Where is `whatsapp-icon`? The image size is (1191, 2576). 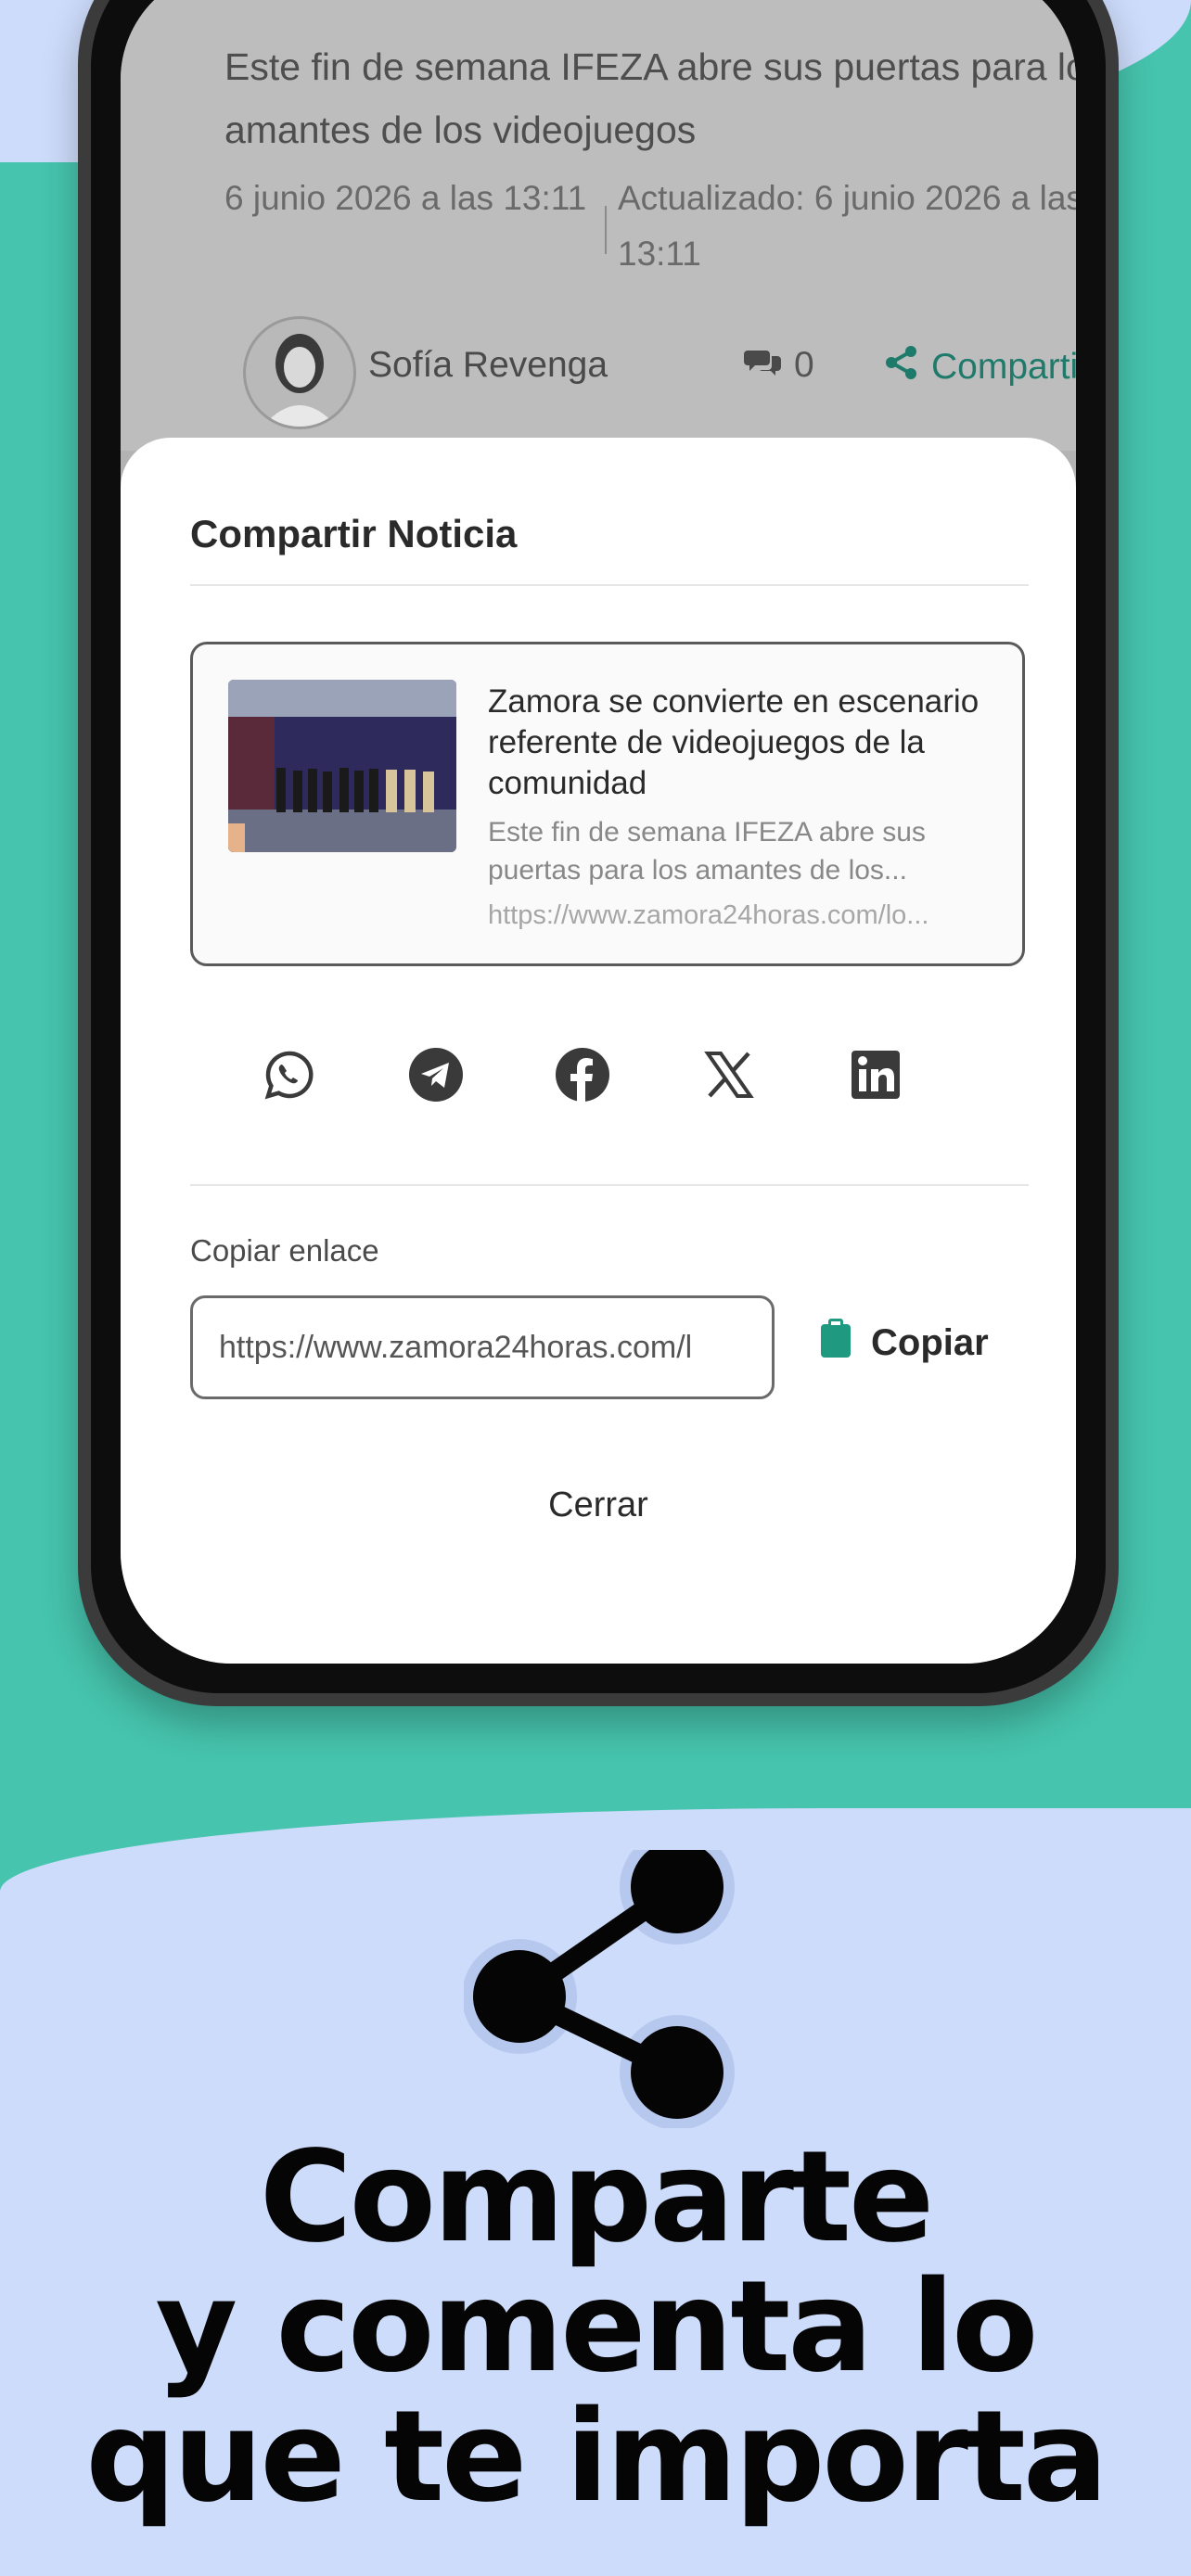 whatsapp-icon is located at coordinates (289, 1075).